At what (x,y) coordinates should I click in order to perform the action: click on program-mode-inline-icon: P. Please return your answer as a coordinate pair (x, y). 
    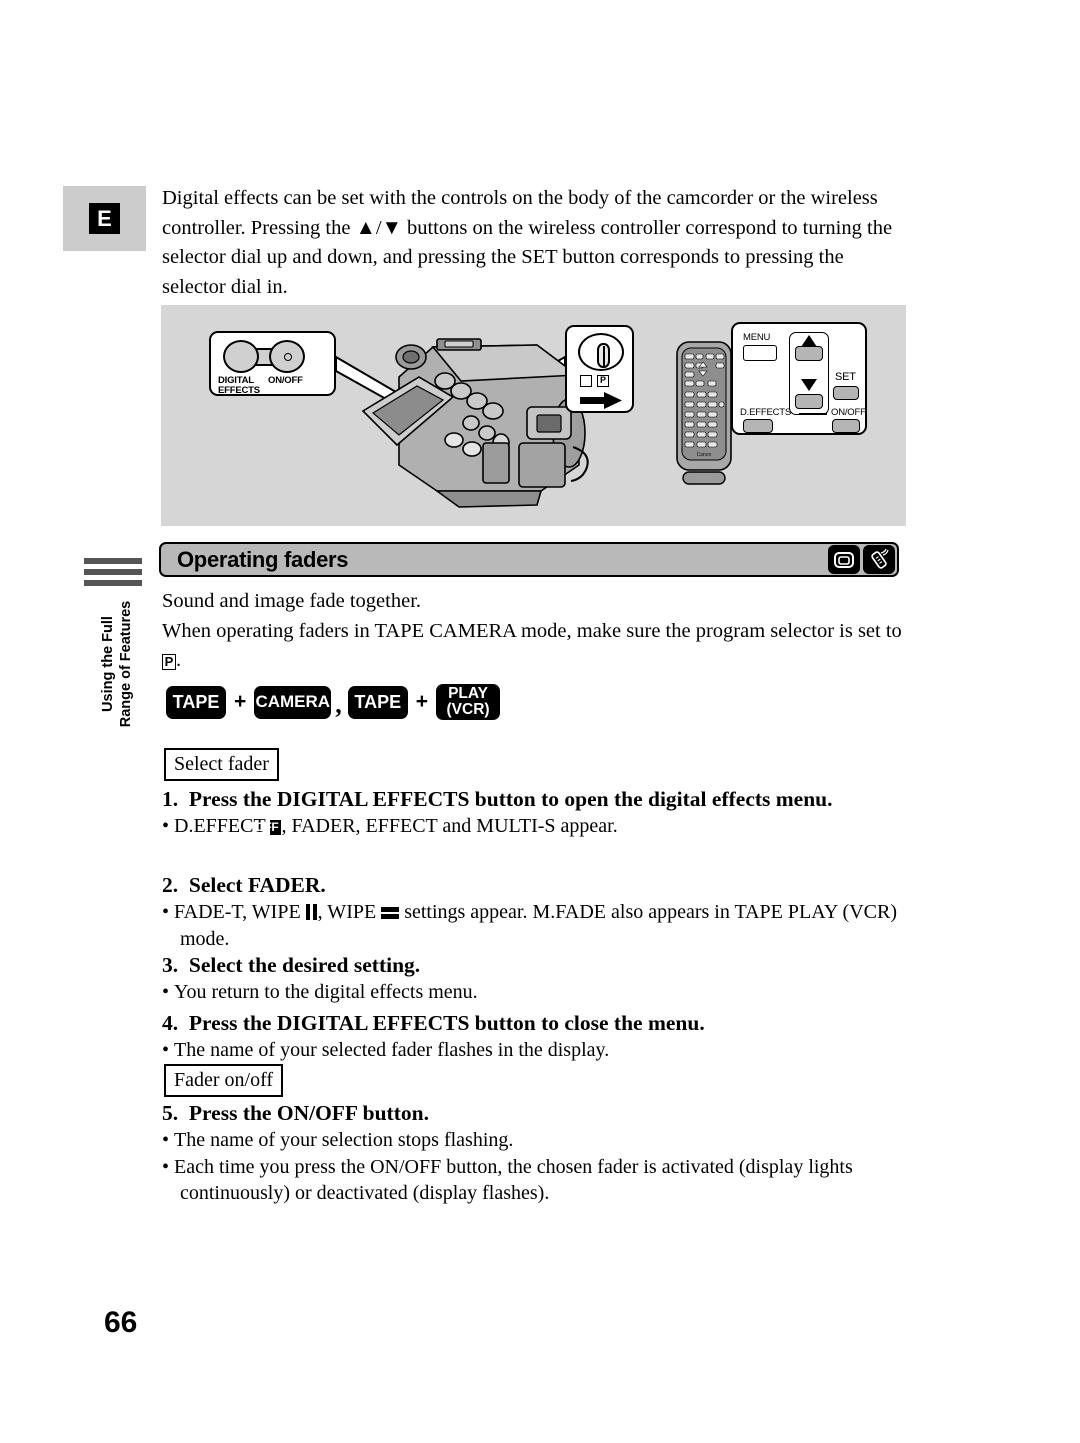
    Looking at the image, I should click on (169, 662).